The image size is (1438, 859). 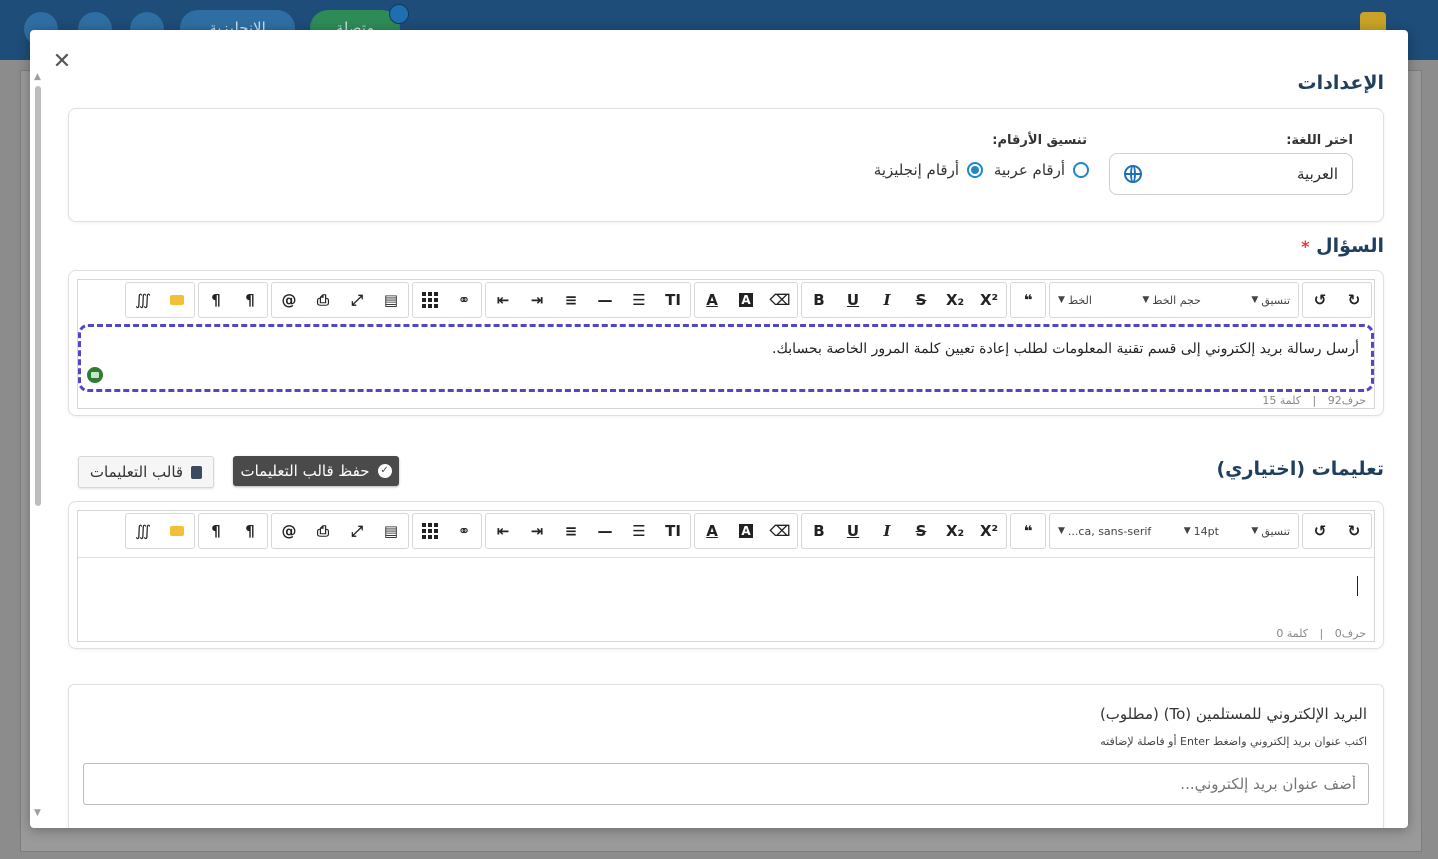 I want to click on font-select: ...ca, sans-serif ▼, so click(x=1104, y=531).